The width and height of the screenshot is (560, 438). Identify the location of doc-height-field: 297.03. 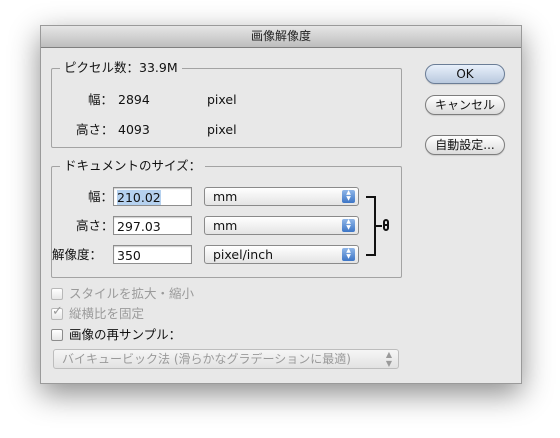
(152, 225).